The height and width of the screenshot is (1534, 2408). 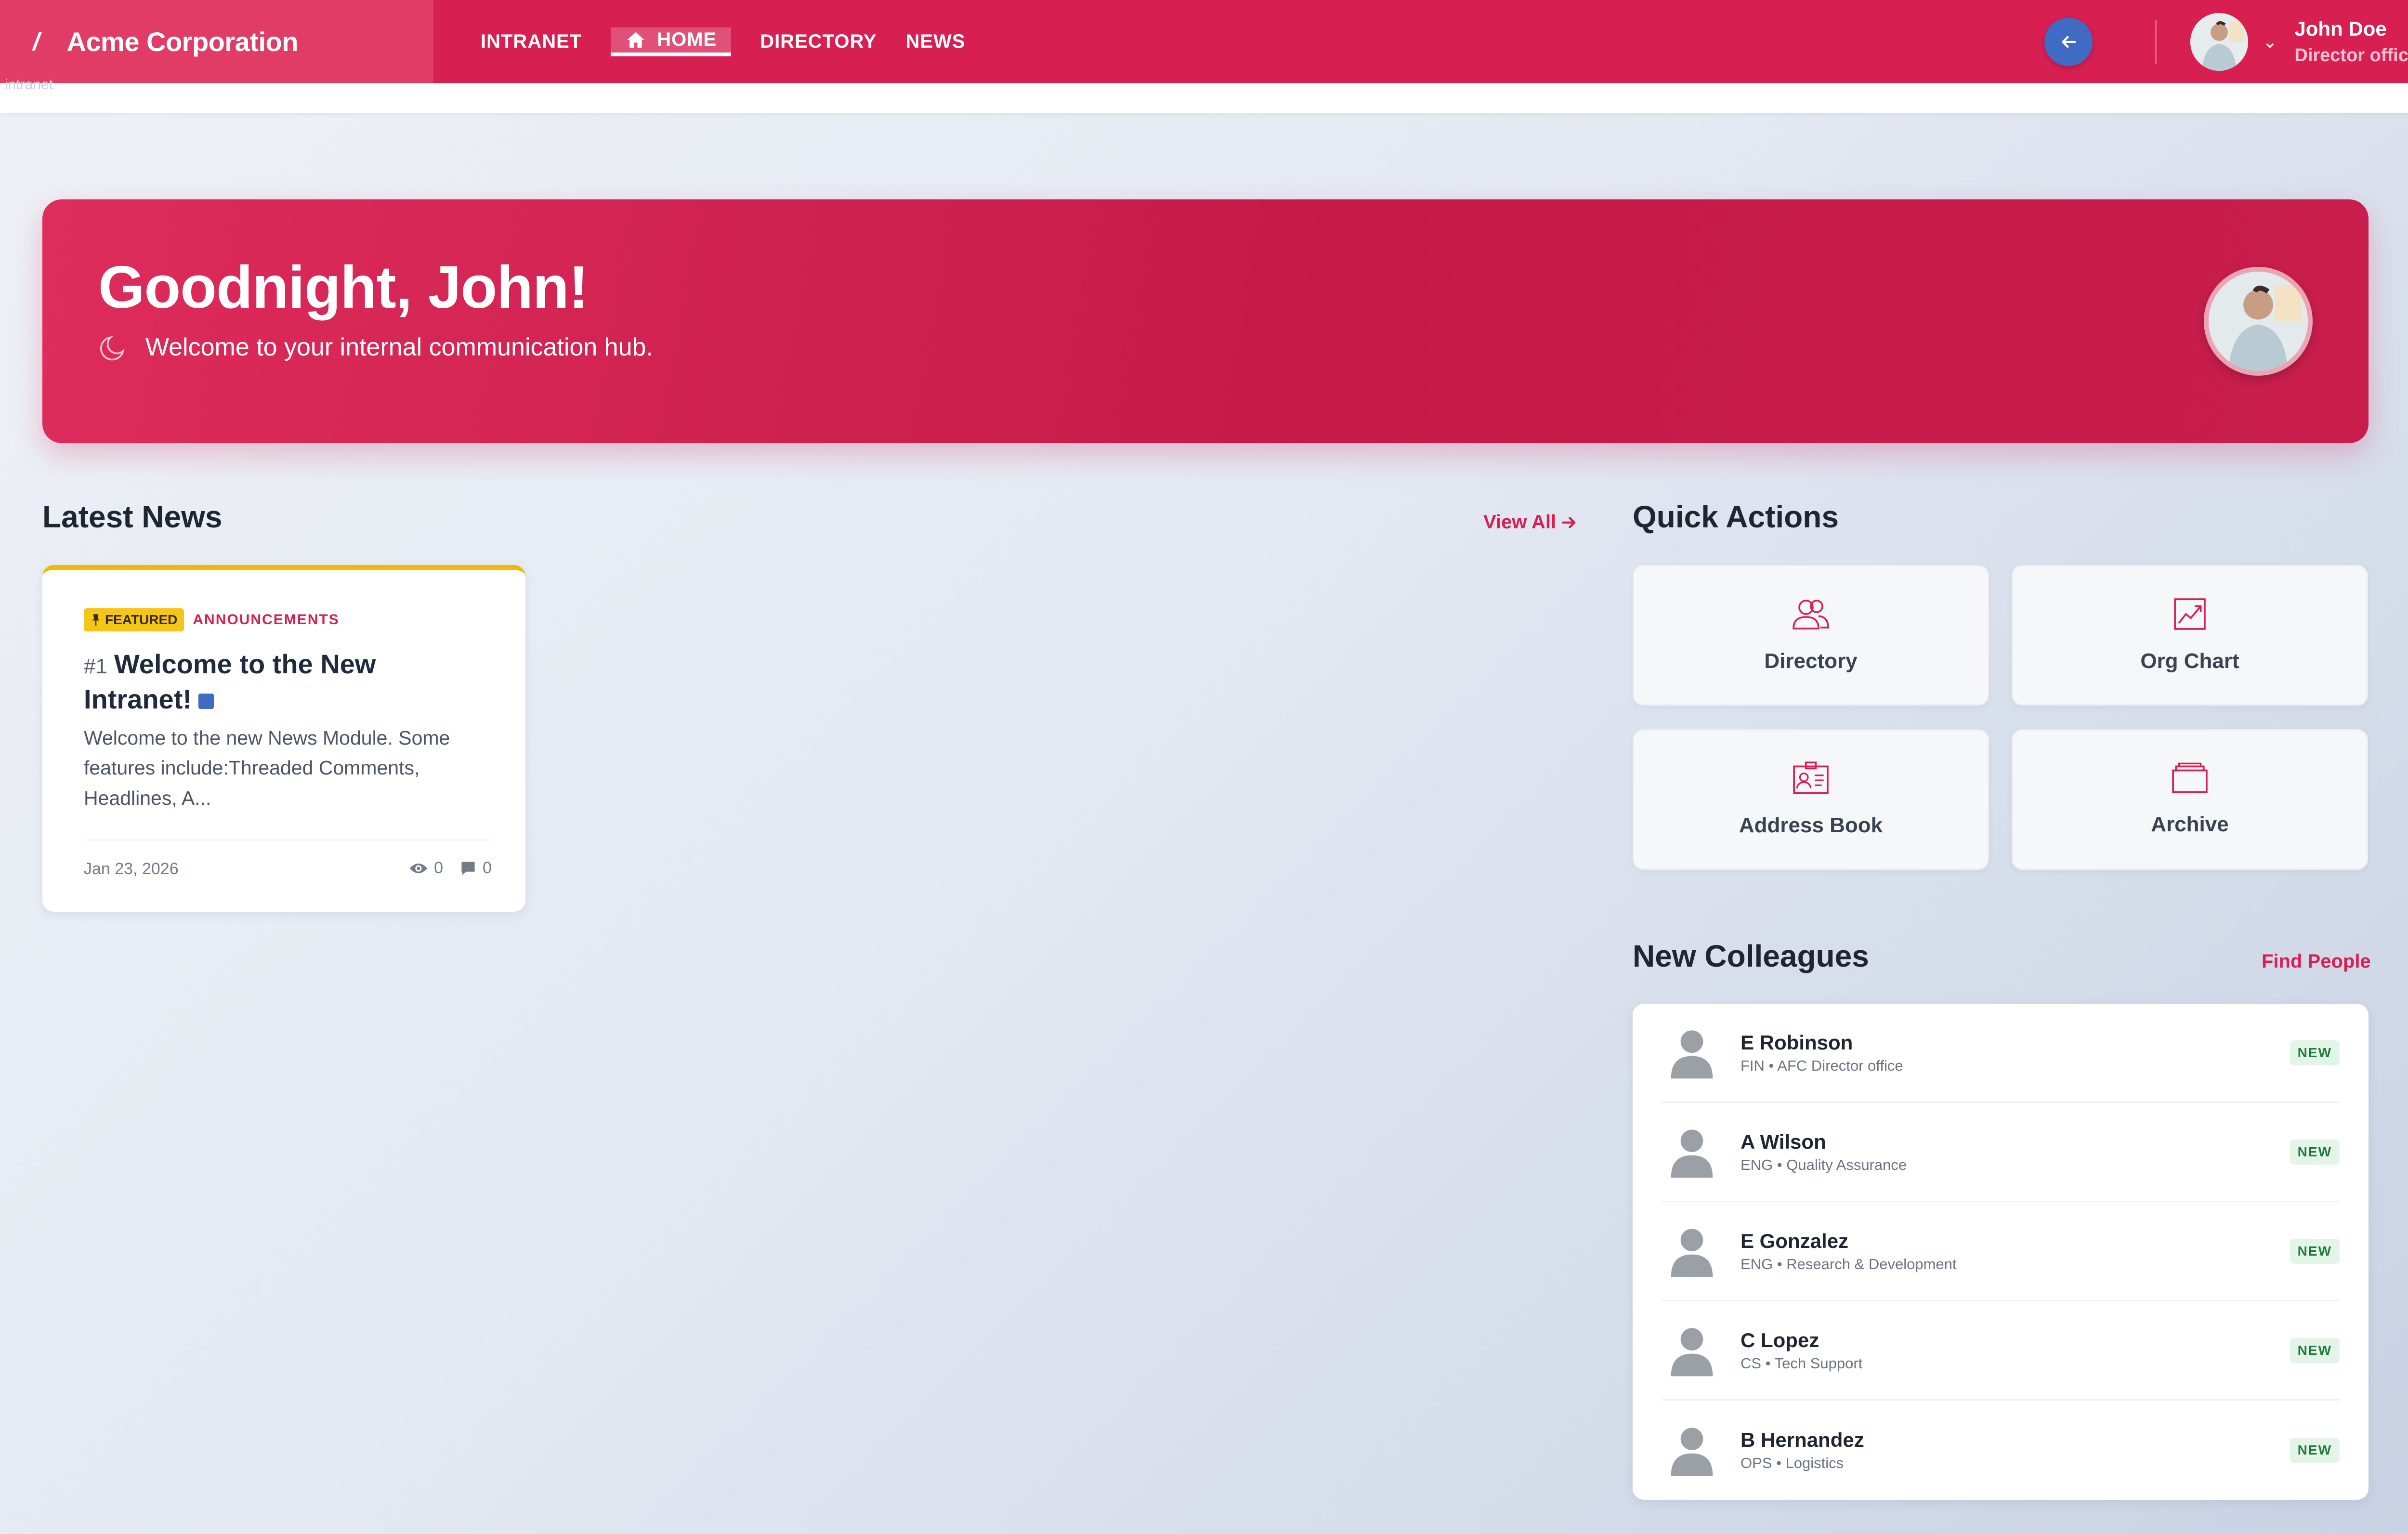 What do you see at coordinates (1811, 635) in the screenshot?
I see `quick-action-directory: Directory` at bounding box center [1811, 635].